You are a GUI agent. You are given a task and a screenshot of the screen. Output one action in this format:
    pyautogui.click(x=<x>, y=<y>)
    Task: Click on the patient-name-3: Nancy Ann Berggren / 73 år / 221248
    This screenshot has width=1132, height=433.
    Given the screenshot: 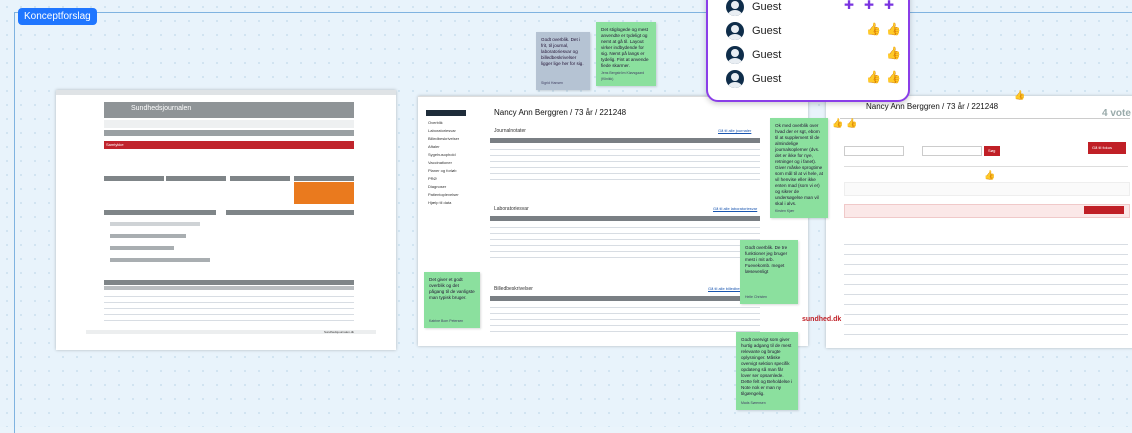 What is the action you would take?
    pyautogui.click(x=932, y=106)
    